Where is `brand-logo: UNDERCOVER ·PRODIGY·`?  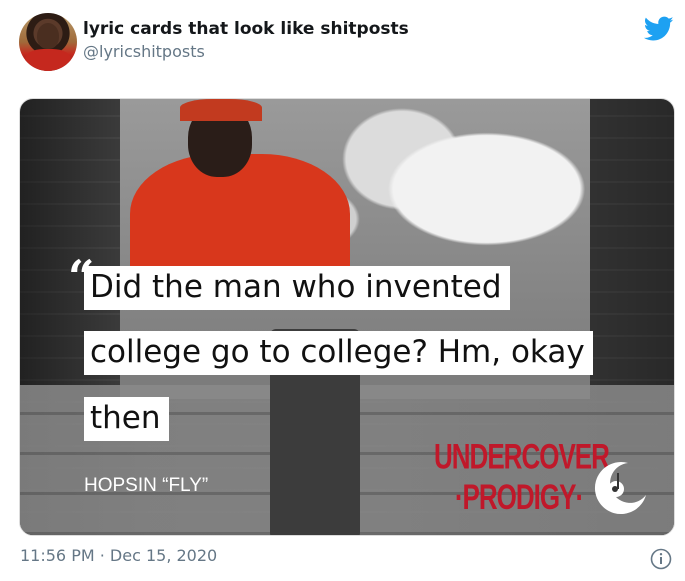 brand-logo: UNDERCOVER ·PRODIGY· is located at coordinates (522, 485).